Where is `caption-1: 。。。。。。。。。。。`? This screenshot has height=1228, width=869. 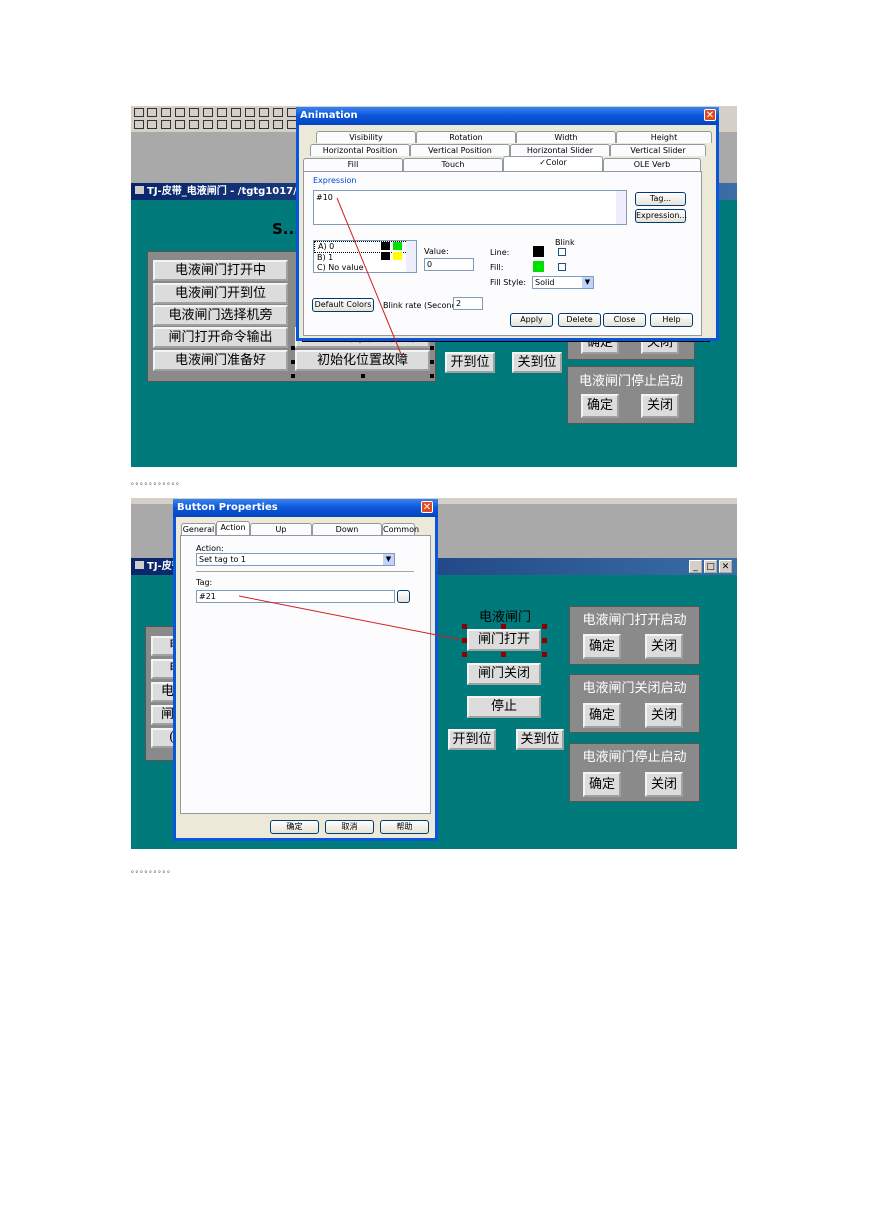
caption-1: 。。。。。。。。。。。 is located at coordinates (157, 482).